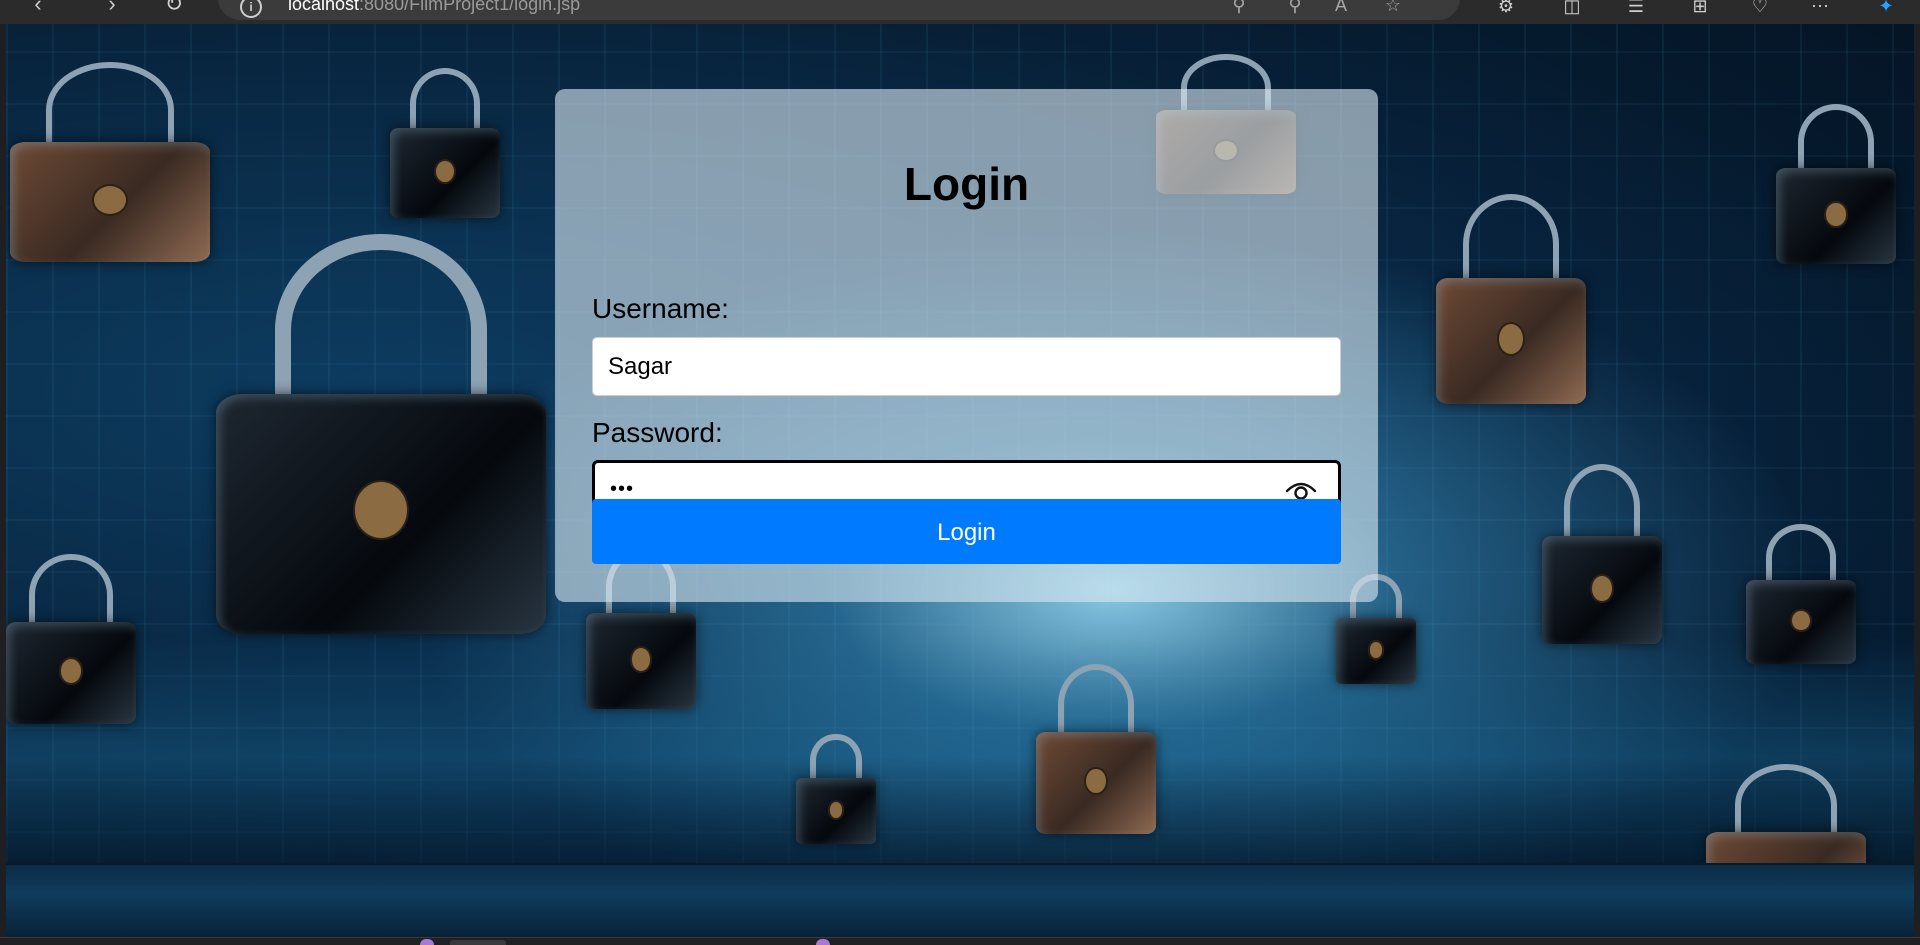 This screenshot has width=1920, height=945. Describe the element at coordinates (1820, 10) in the screenshot. I see `more-options-icon: ⋯` at that location.